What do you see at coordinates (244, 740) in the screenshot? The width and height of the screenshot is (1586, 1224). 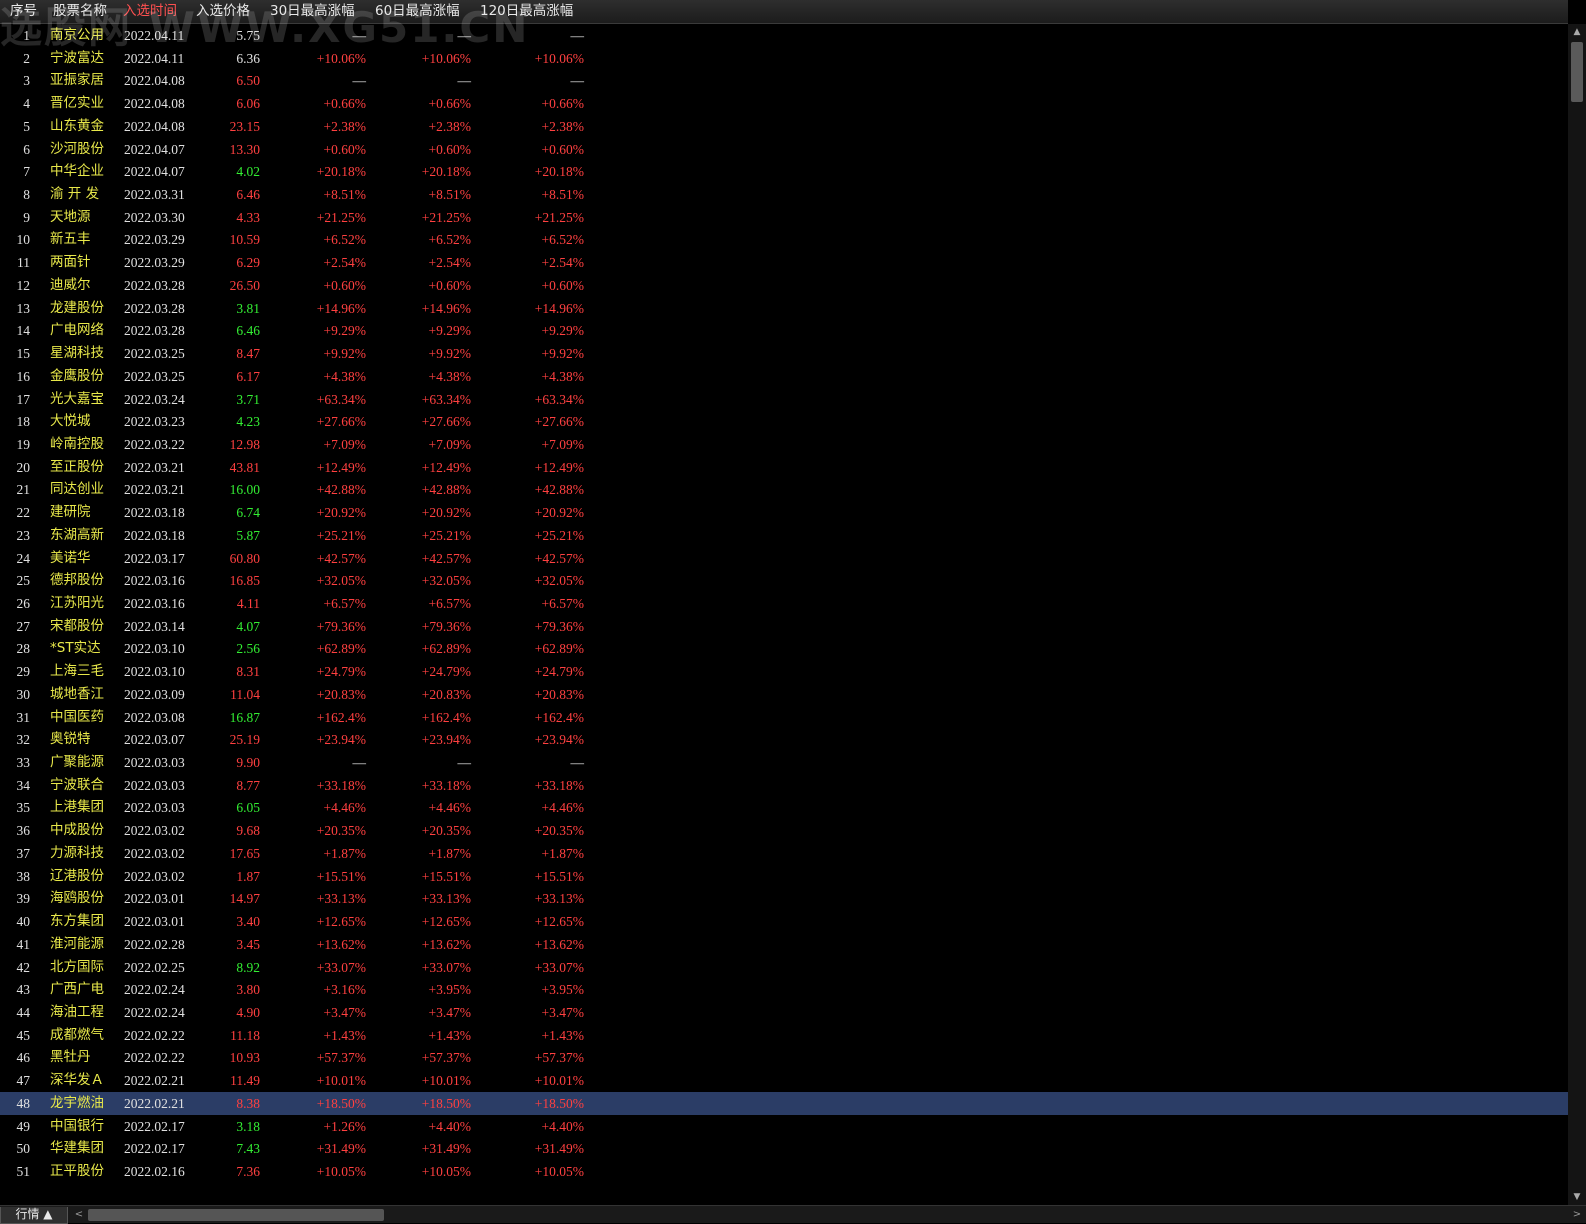 I see `select-price: 25.19` at bounding box center [244, 740].